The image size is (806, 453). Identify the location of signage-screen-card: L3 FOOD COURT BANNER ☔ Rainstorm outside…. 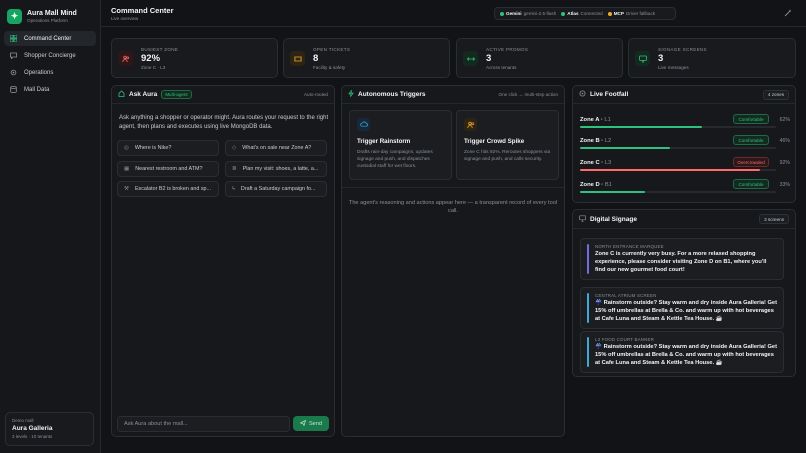
(682, 352).